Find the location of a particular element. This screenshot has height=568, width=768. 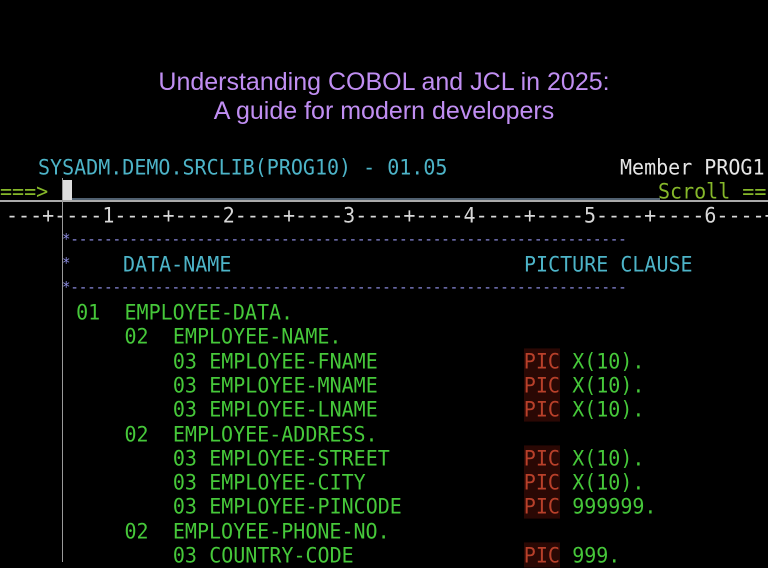

data-item-name: EMPLOYEE-FNAME is located at coordinates (293, 360).